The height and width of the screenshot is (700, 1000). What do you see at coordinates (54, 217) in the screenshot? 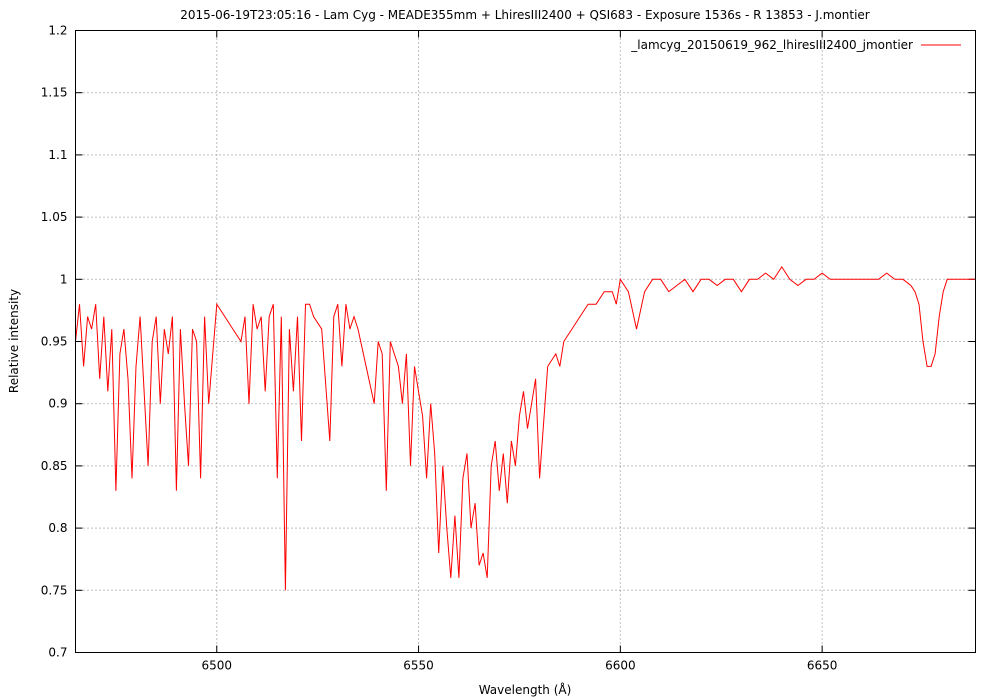
I see `y-tick-label: 1.05` at bounding box center [54, 217].